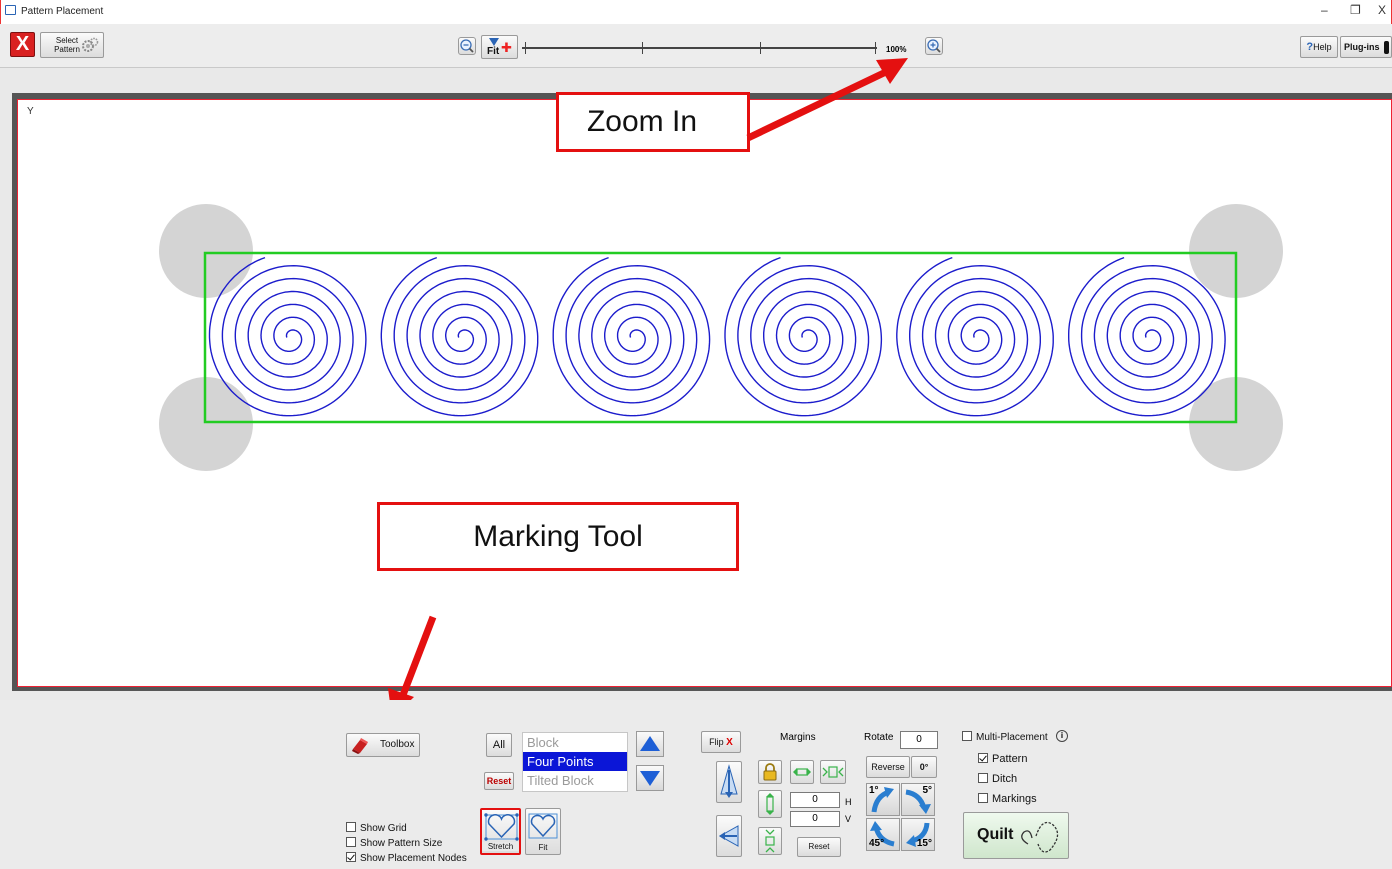 The image size is (1392, 869). Describe the element at coordinates (874, 790) in the screenshot. I see `rotate-1-label: 1°` at that location.